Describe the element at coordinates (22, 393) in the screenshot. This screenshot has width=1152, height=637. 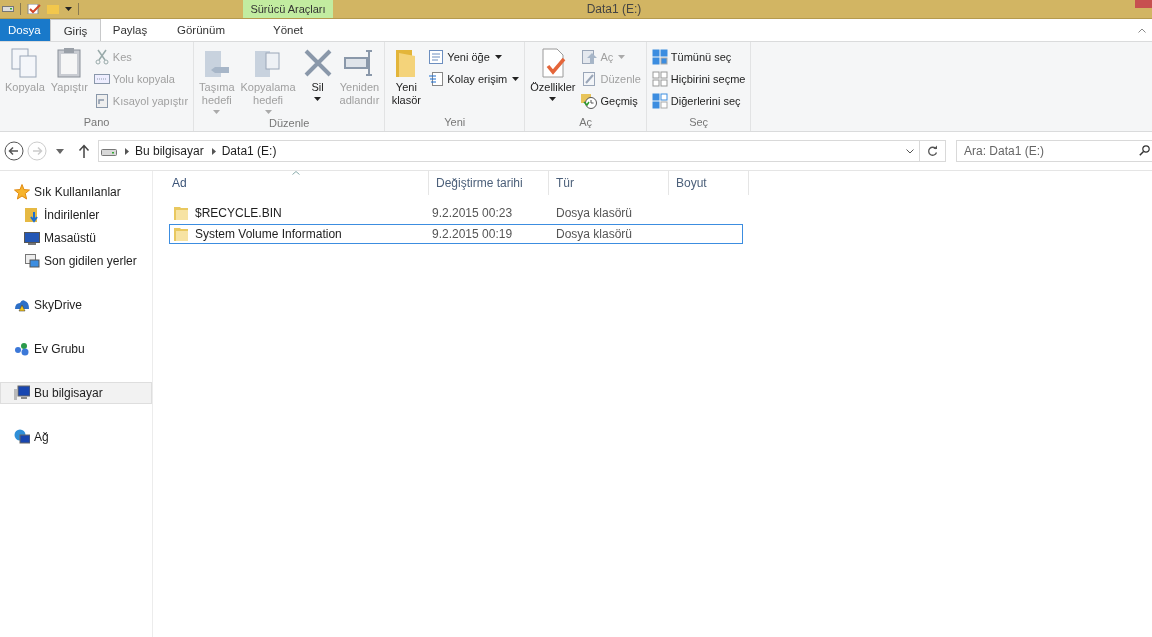
I see `computer-icon` at that location.